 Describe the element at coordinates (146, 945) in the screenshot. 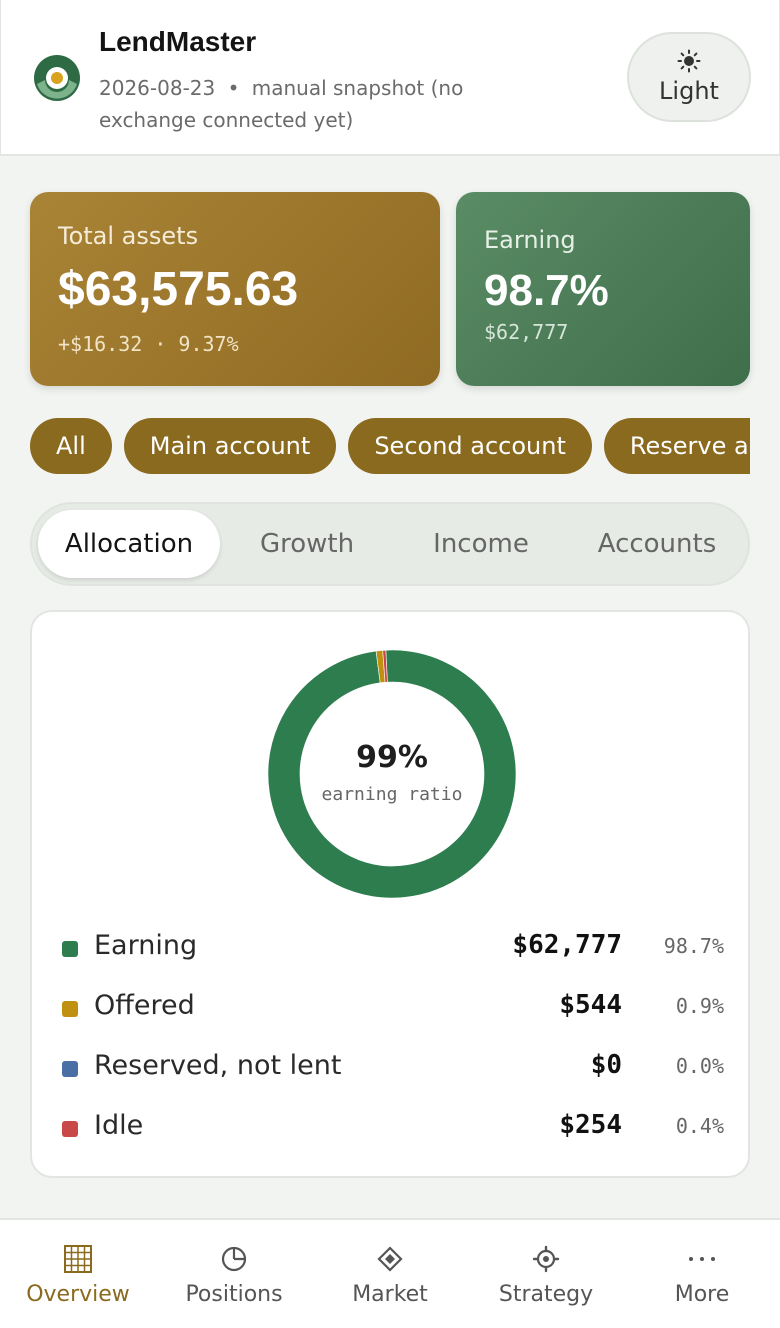

I see `legend-name: Earning` at that location.